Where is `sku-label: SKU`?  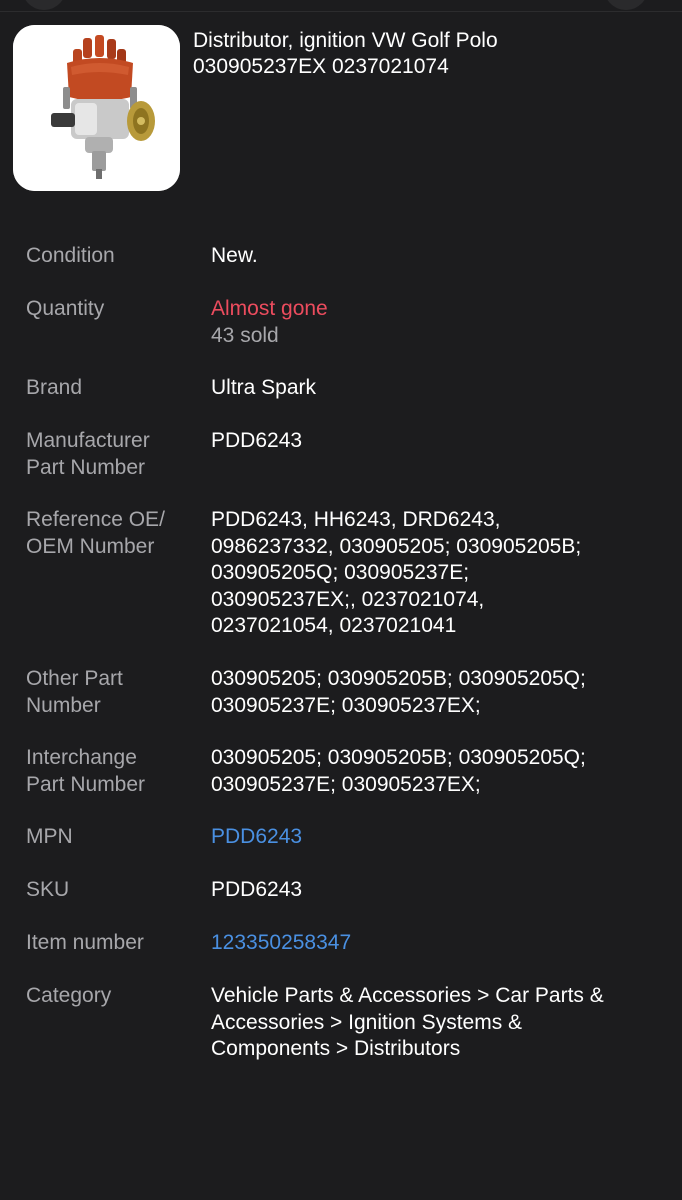
sku-label: SKU is located at coordinates (48, 889).